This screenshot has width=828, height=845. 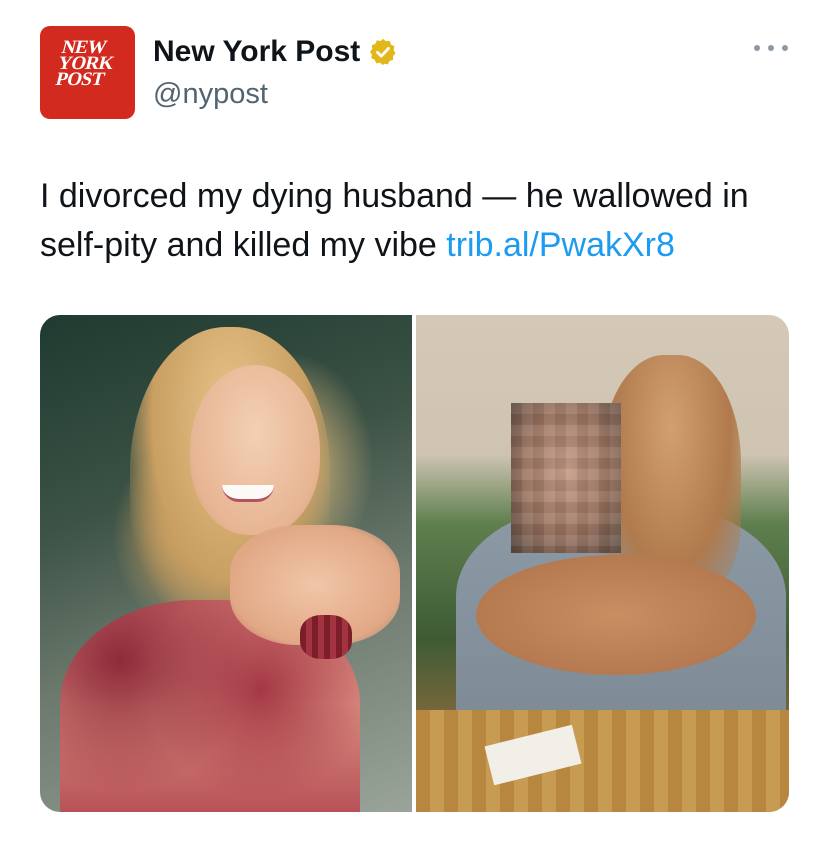 I want to click on photo-right-table, so click(x=602, y=761).